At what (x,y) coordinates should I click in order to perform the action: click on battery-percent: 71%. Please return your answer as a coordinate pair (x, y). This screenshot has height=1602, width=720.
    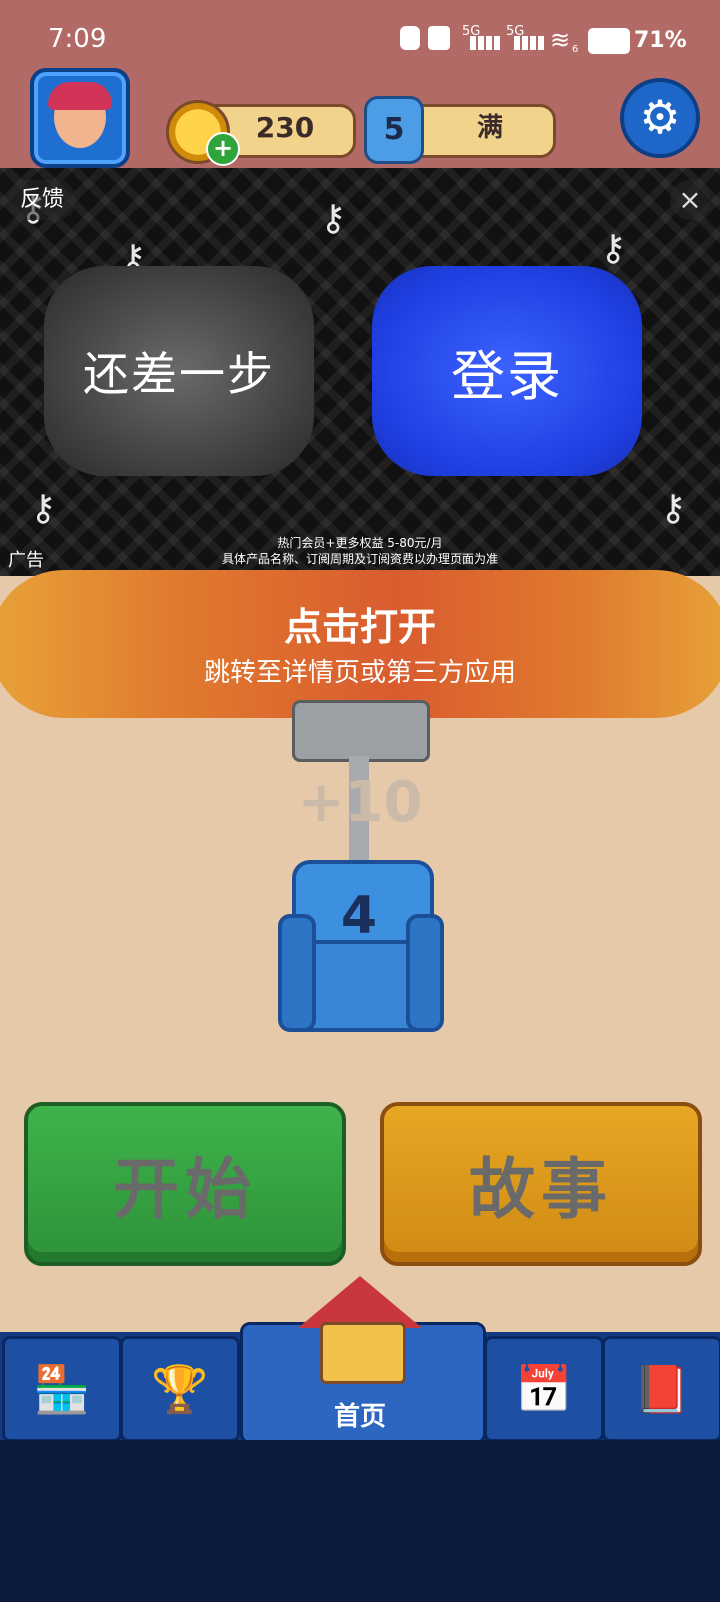
    Looking at the image, I should click on (660, 40).